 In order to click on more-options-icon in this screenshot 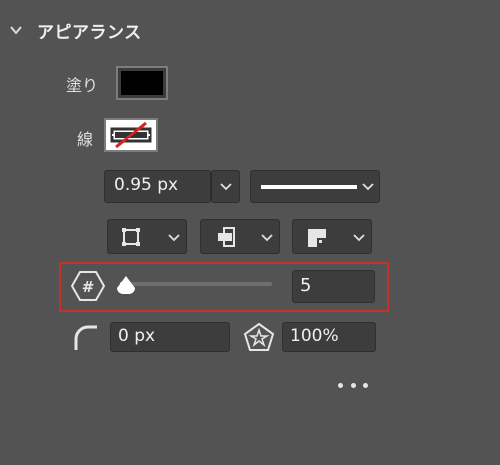, I will do `click(353, 387)`.